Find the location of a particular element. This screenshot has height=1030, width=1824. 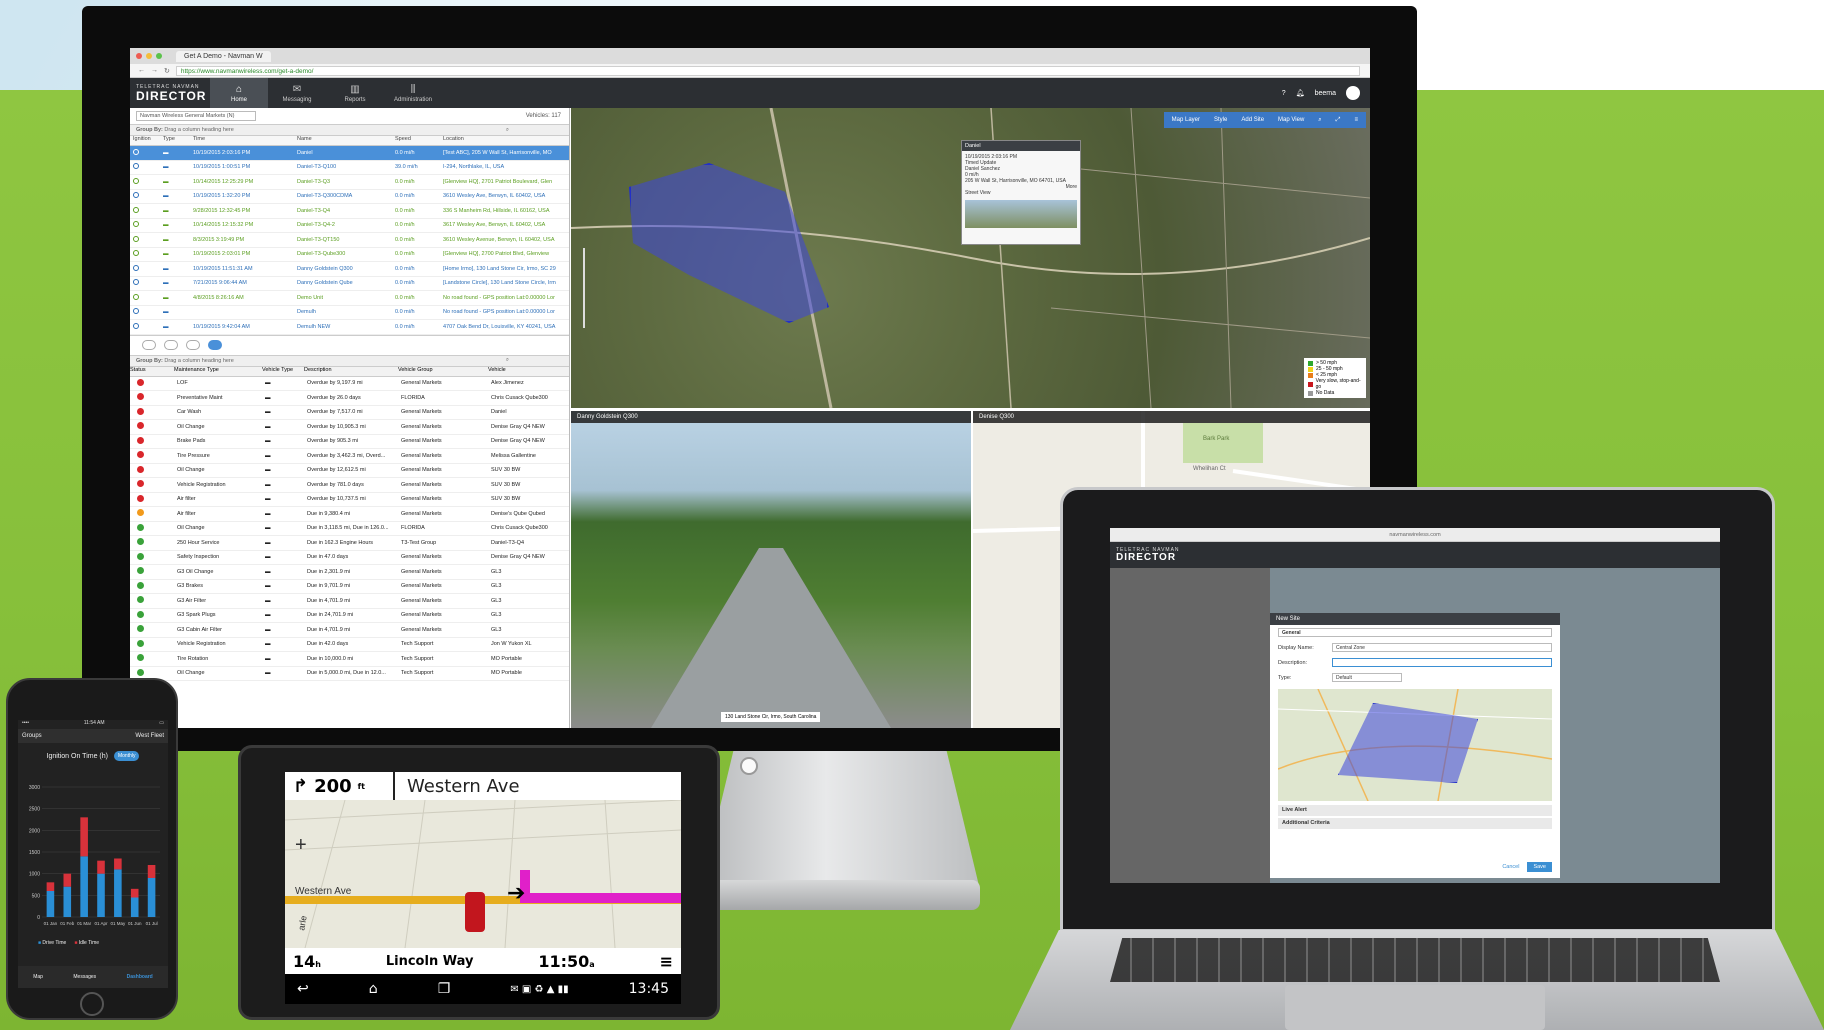

map-style-button: Style is located at coordinates (1220, 120).